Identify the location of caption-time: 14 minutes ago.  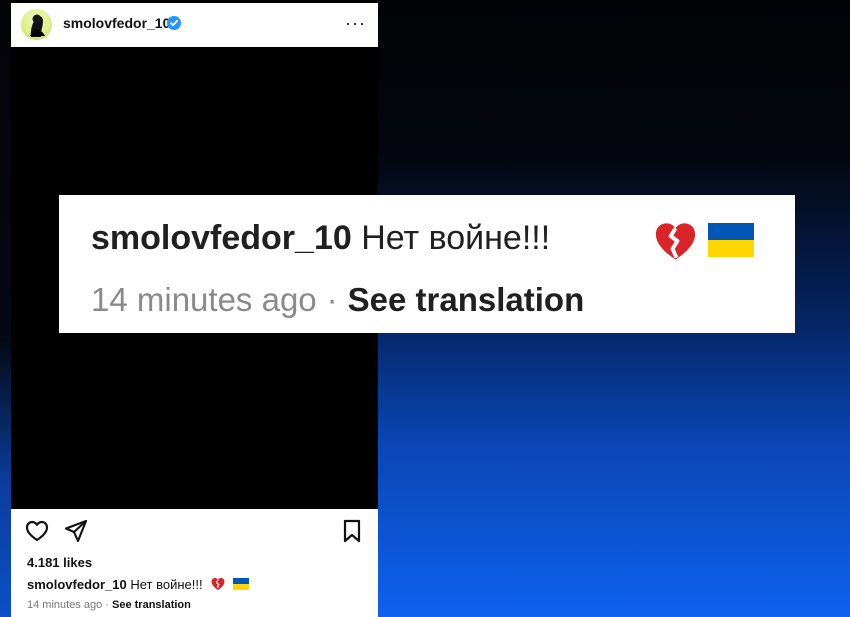
(65, 605).